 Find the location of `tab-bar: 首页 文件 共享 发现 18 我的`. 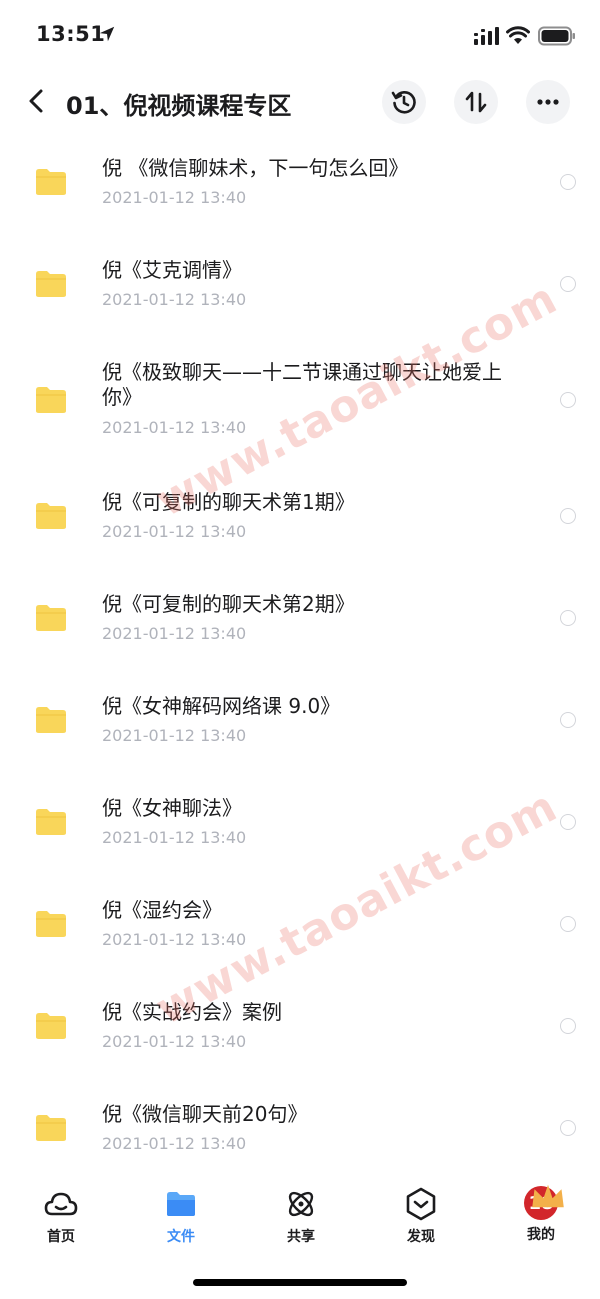

tab-bar: 首页 文件 共享 发现 18 我的 is located at coordinates (300, 1215).